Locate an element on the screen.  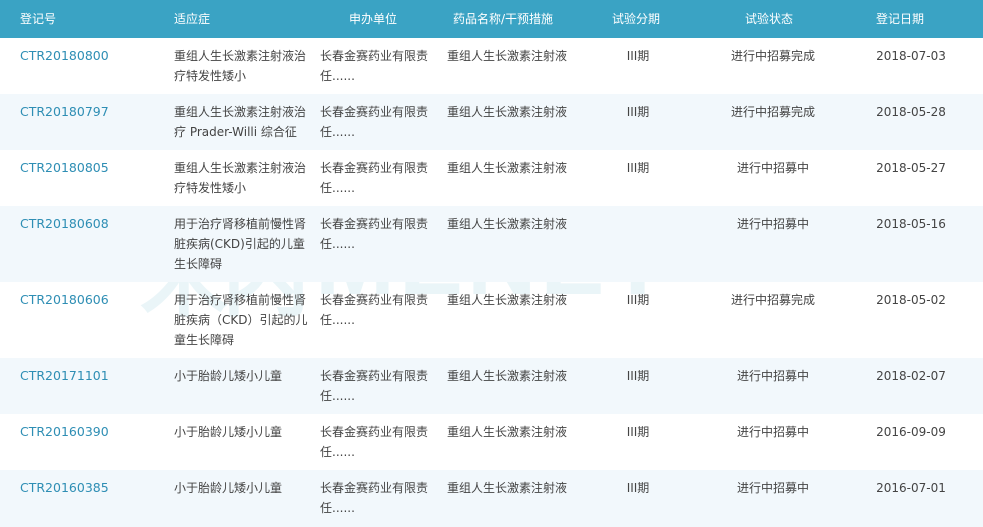
header-applicant: 申办单位 is located at coordinates (373, 19).